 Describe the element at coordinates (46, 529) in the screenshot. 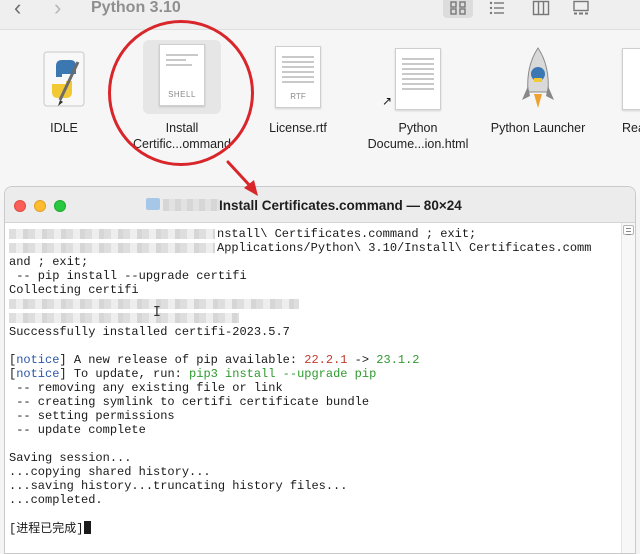

I see `process-complete-text: [进程已完成]` at that location.